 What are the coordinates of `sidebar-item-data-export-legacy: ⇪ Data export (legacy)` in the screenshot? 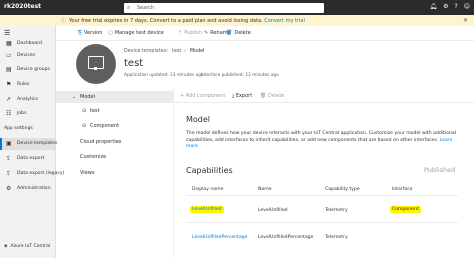 It's located at (32, 174).